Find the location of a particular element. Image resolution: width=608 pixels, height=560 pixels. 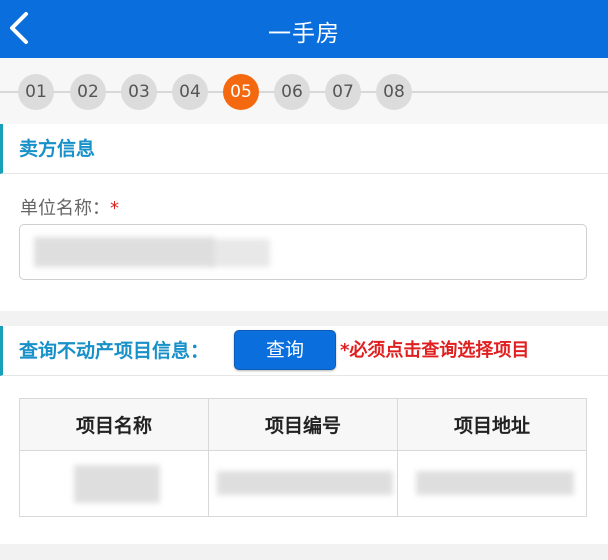

unit-name-label: 单位名称：* is located at coordinates (69, 207).